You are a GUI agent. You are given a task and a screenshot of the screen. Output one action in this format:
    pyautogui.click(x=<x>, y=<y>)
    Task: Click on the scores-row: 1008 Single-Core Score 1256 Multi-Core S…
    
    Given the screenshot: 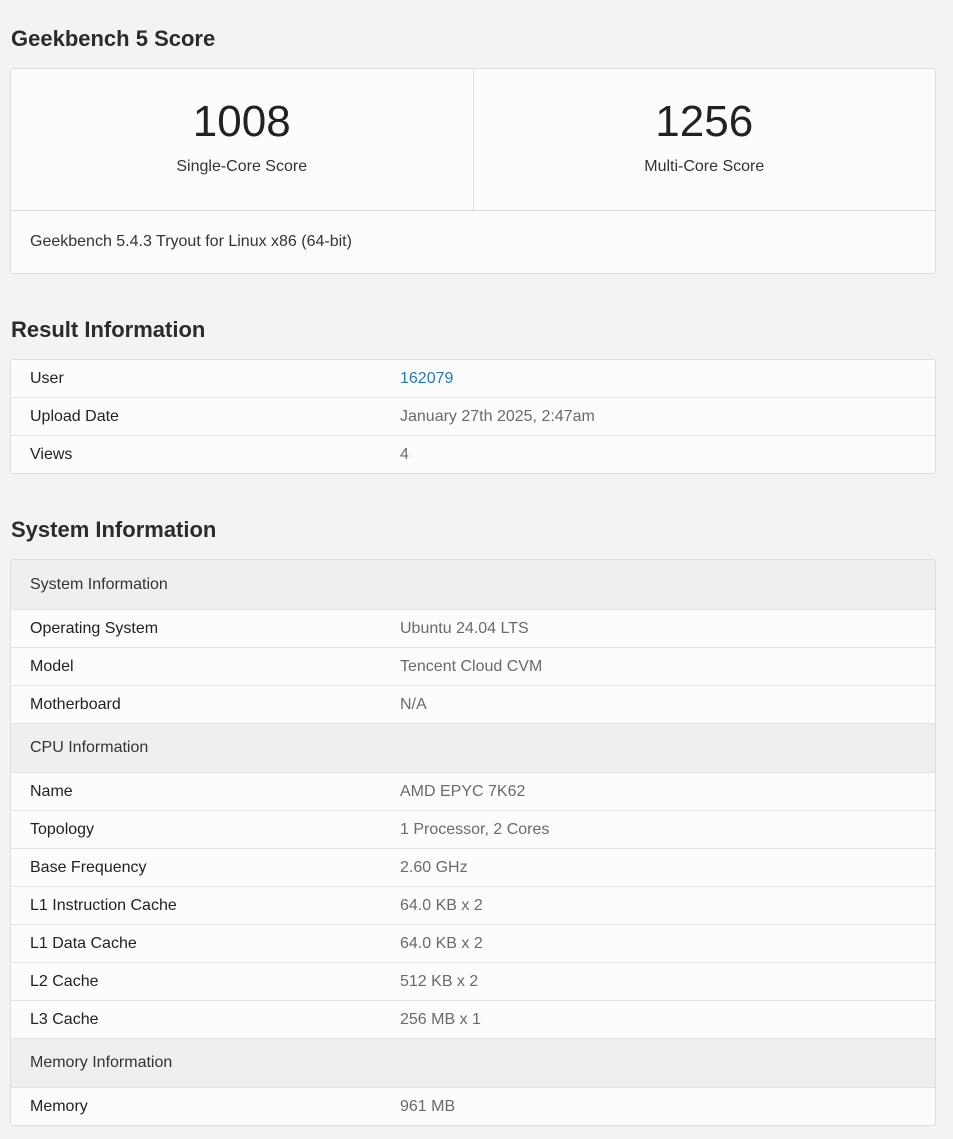 What is the action you would take?
    pyautogui.click(x=473, y=140)
    